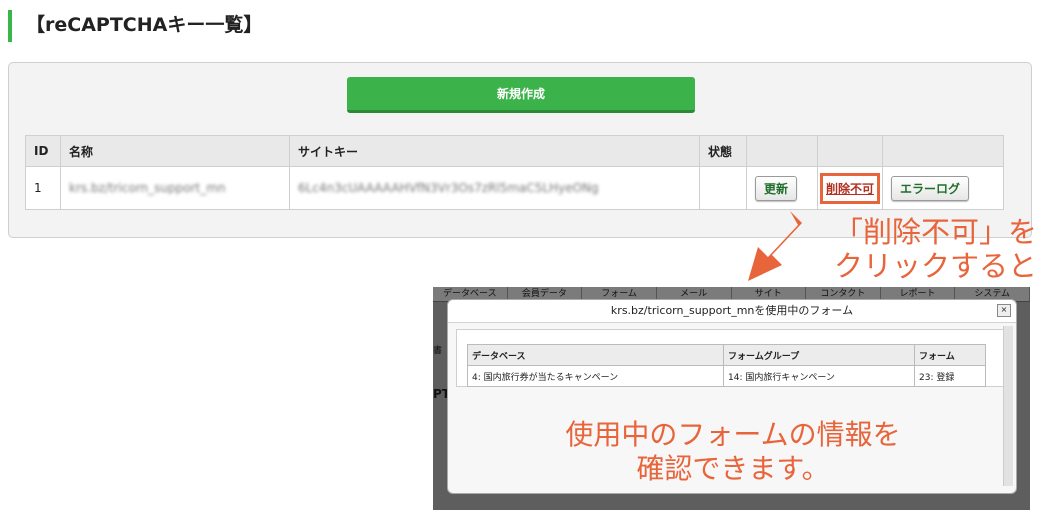 The image size is (1043, 525). What do you see at coordinates (448, 188) in the screenshot?
I see `site-key-blurred: 6Lc4n3cUAAAAAHVfN3Vr3Os7zRl5maC5LHyeONg` at bounding box center [448, 188].